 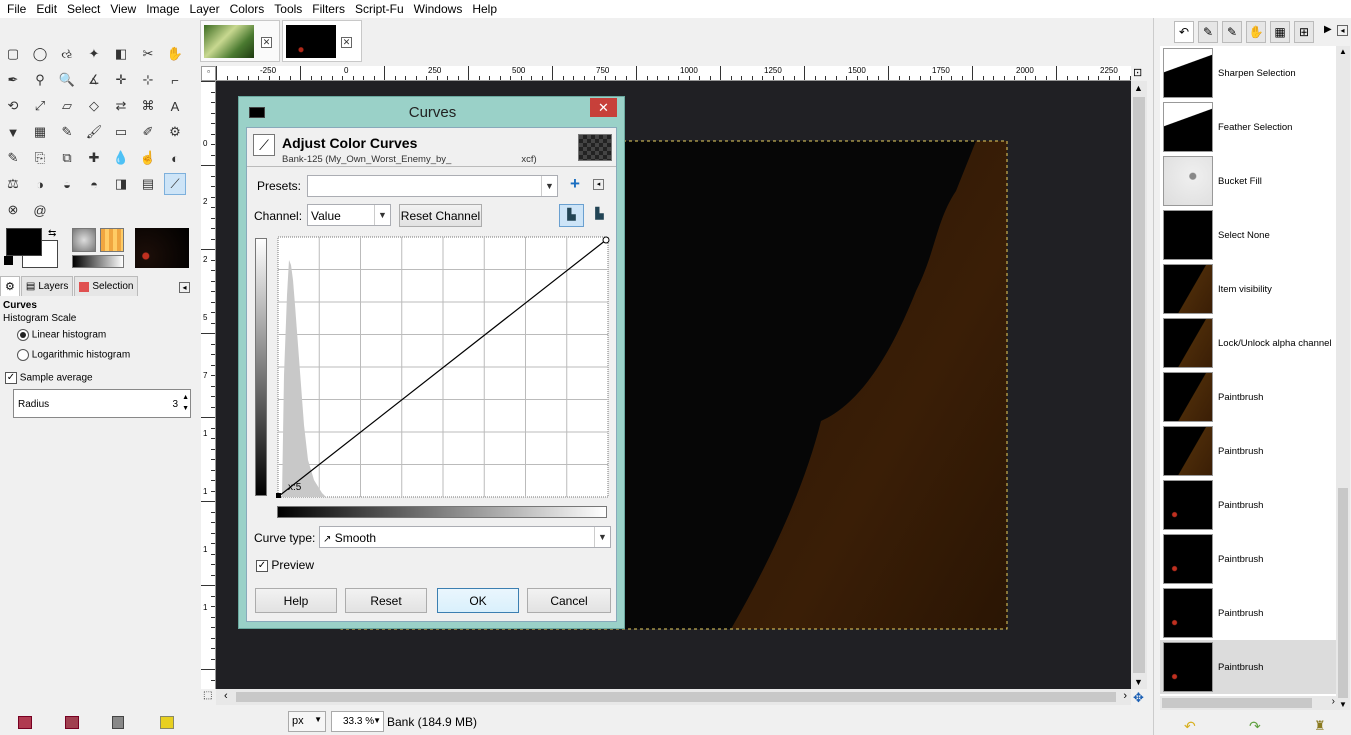 What do you see at coordinates (67, 158) in the screenshot?
I see `perspective-clone-tool-icon: ⧉` at bounding box center [67, 158].